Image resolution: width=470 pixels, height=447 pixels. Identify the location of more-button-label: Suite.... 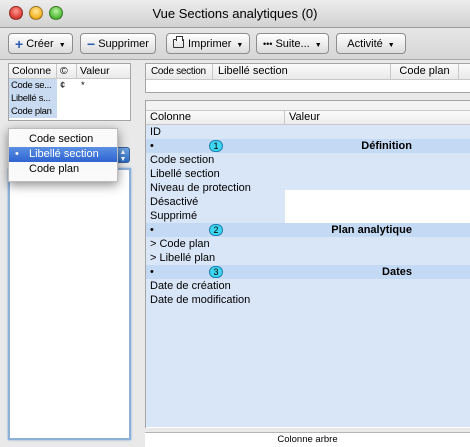
(292, 43).